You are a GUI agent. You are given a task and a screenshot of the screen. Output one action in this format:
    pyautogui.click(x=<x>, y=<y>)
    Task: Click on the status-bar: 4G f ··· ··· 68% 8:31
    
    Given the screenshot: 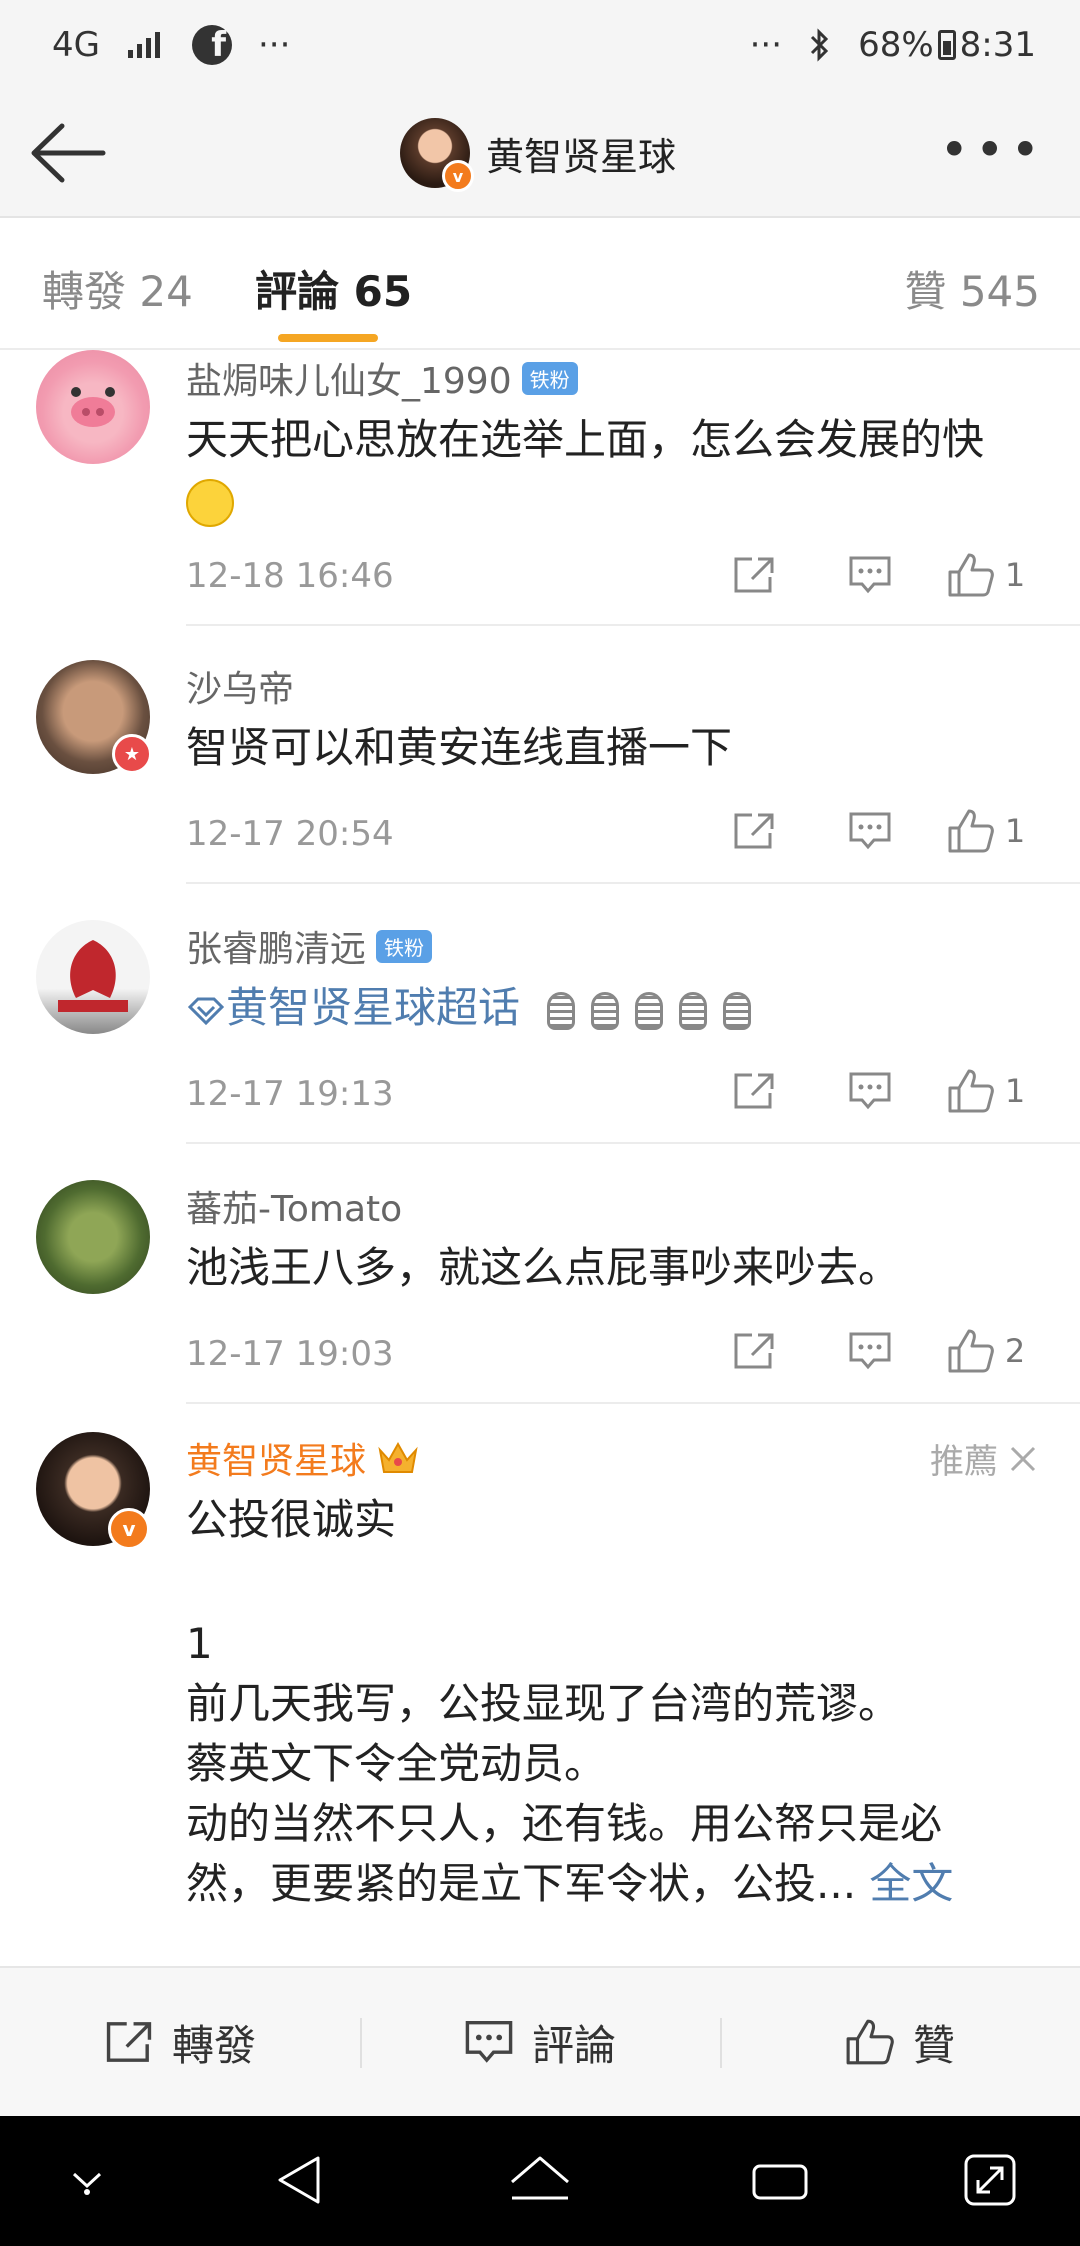 What is the action you would take?
    pyautogui.click(x=540, y=45)
    